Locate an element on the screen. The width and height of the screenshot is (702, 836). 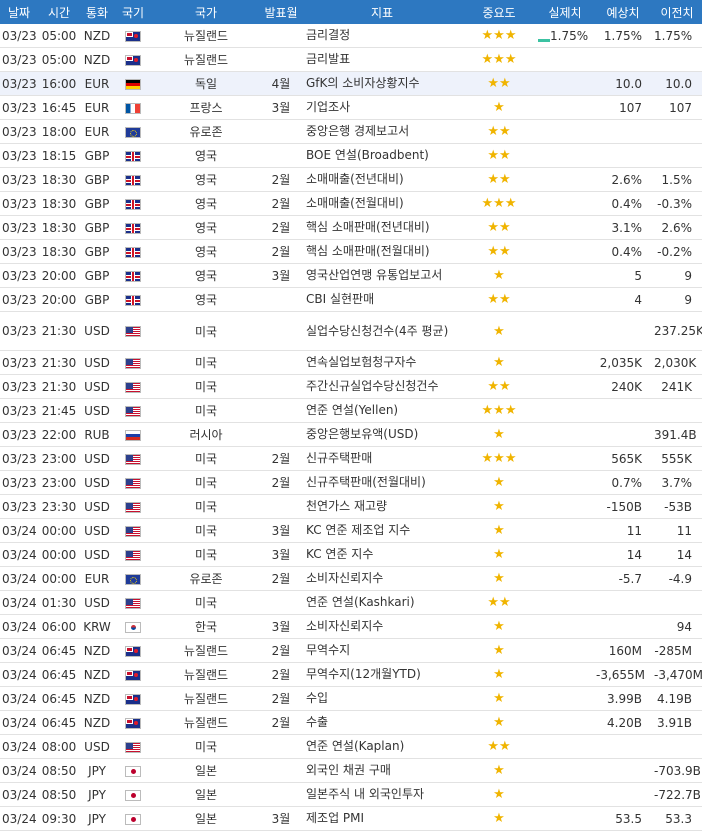
table-row: 03/24 08:00 USD 미국 연준 연설(Kaplan) ★★ is located at coordinates (351, 746).